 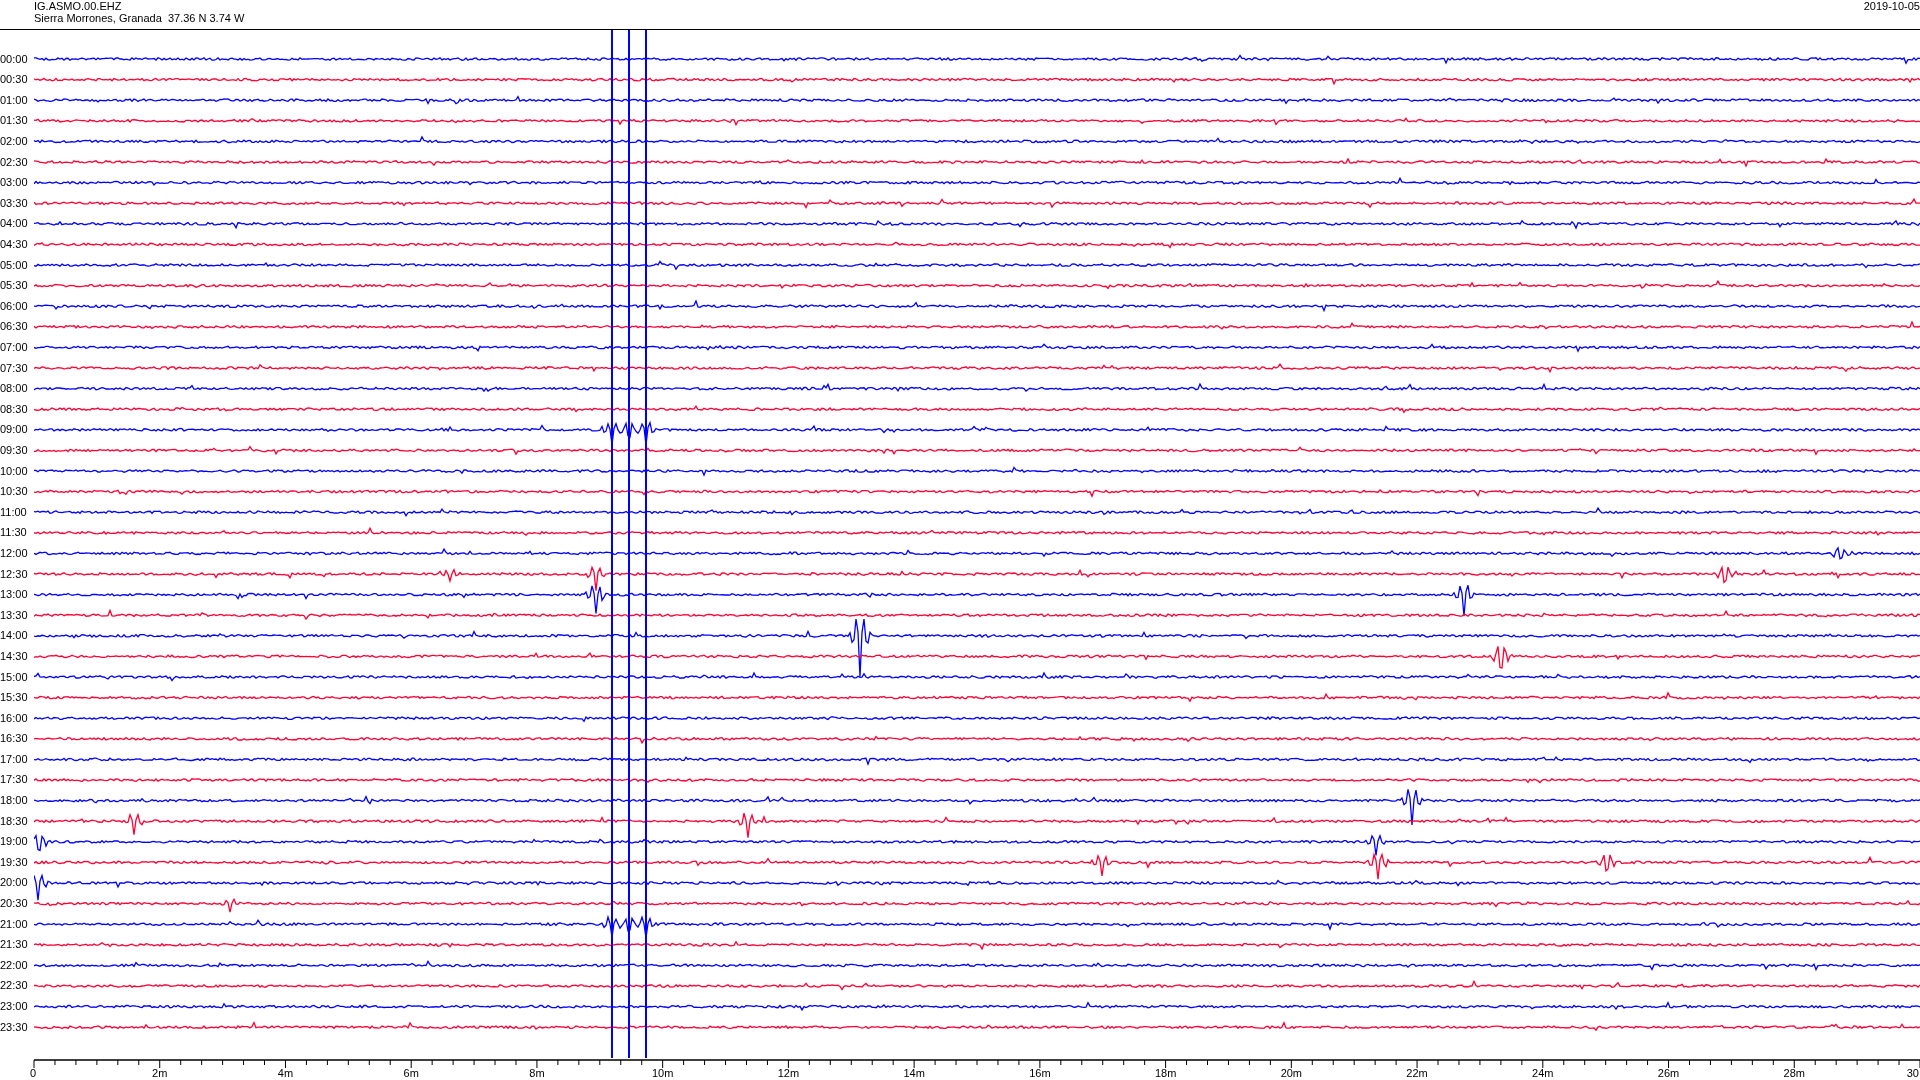 I want to click on row-time-label: 23:30, so click(x=14, y=1027).